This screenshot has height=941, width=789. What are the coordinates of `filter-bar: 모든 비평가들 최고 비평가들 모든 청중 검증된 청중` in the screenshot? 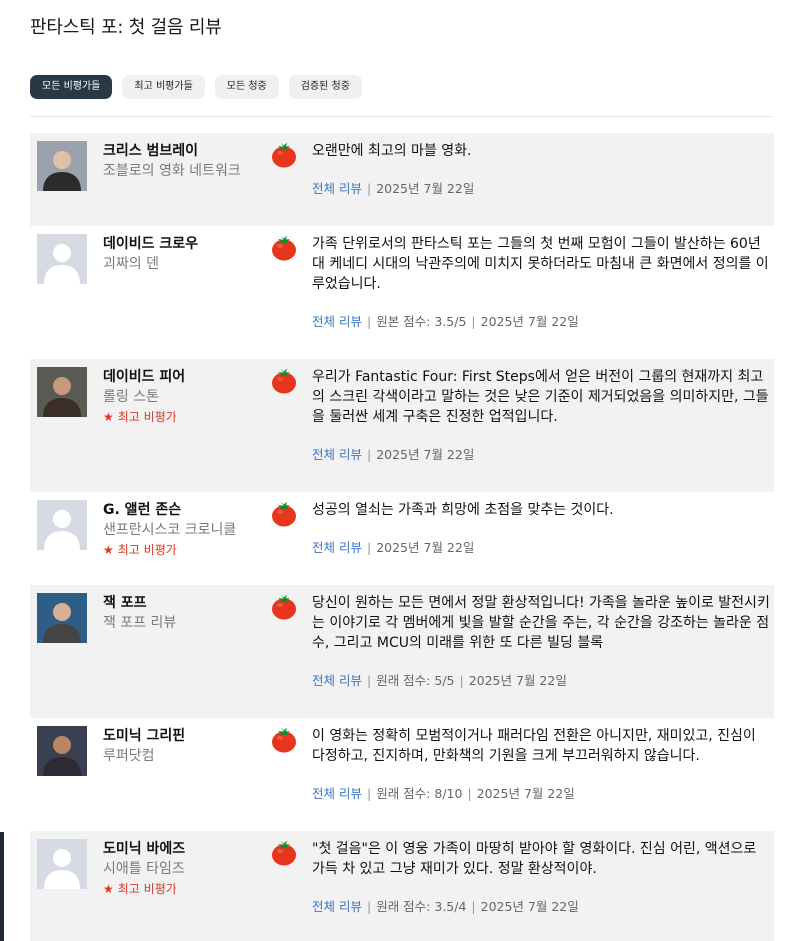 It's located at (196, 87).